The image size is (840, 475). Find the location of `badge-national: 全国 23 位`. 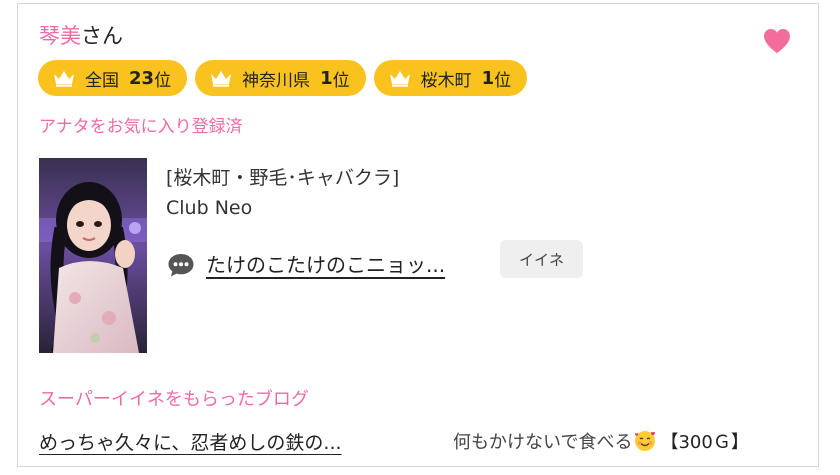

badge-national: 全国 23 位 is located at coordinates (113, 78).